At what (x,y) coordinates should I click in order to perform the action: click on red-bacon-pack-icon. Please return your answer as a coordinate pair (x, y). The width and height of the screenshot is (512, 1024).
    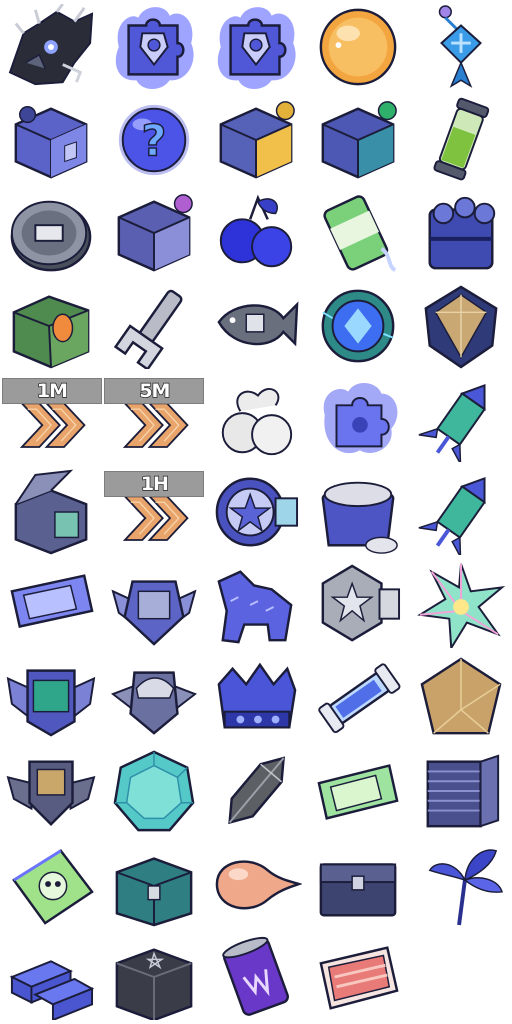
    Looking at the image, I should click on (359, 977).